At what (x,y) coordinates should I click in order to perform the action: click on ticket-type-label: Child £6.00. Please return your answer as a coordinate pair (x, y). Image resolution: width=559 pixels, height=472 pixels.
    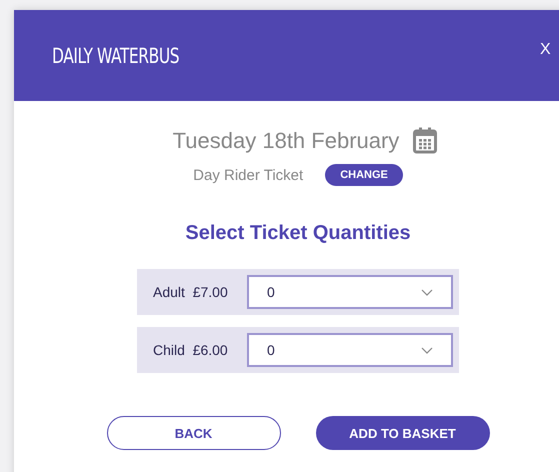
    Looking at the image, I should click on (191, 350).